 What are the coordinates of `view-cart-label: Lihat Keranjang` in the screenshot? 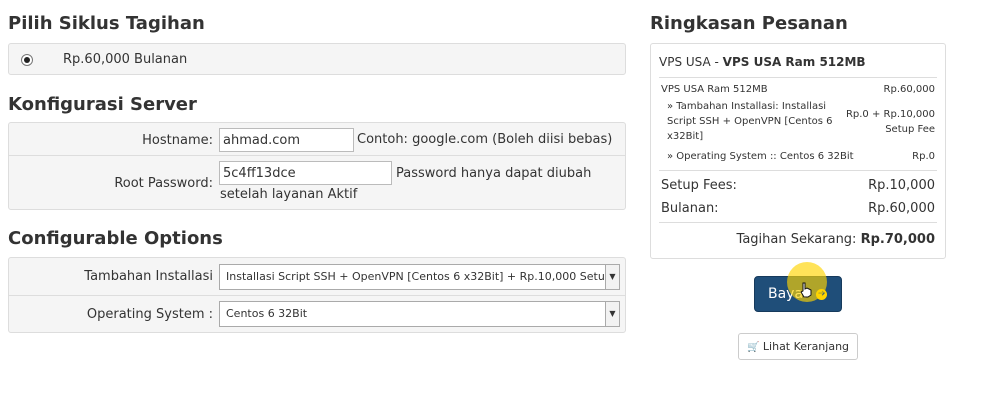 It's located at (806, 346).